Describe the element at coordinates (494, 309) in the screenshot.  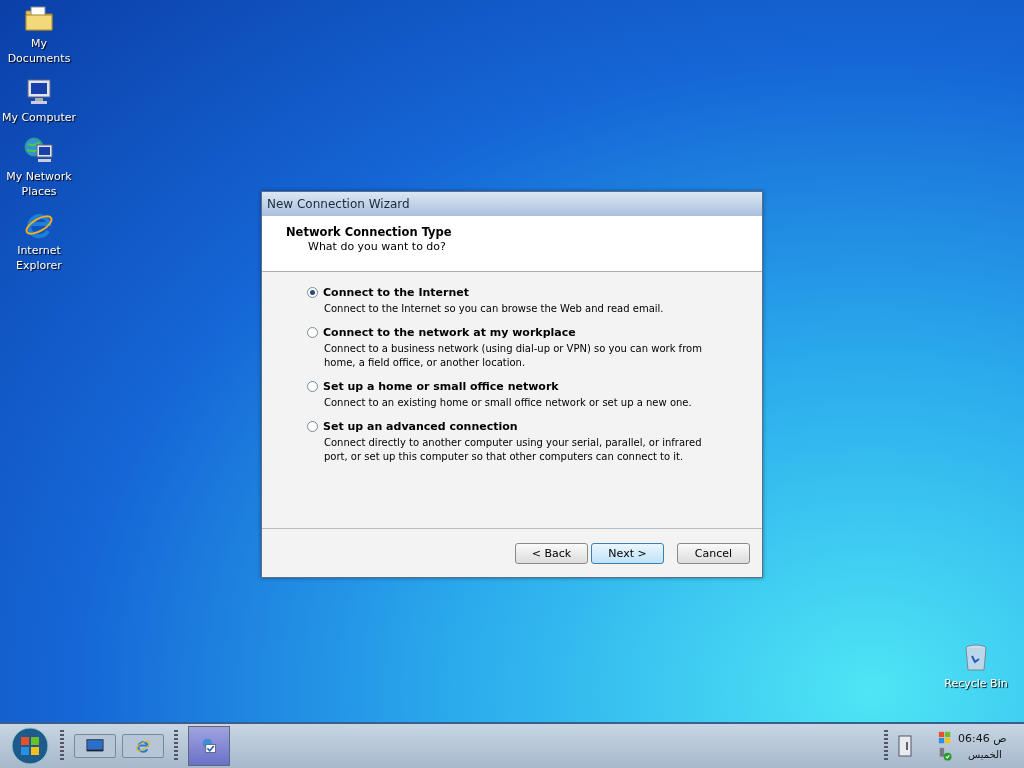
I see `option-description: Connect to the Internet so you can browse the Web and read email.` at that location.